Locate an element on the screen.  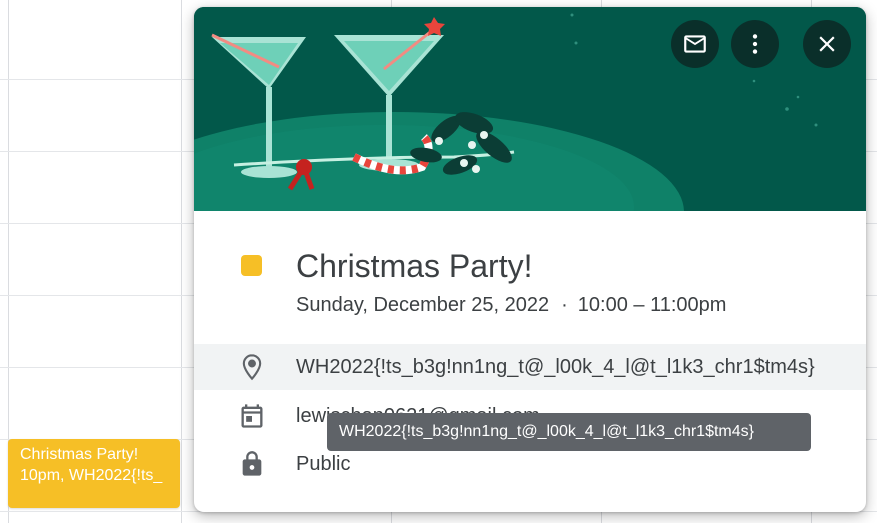
close-icon is located at coordinates (827, 44).